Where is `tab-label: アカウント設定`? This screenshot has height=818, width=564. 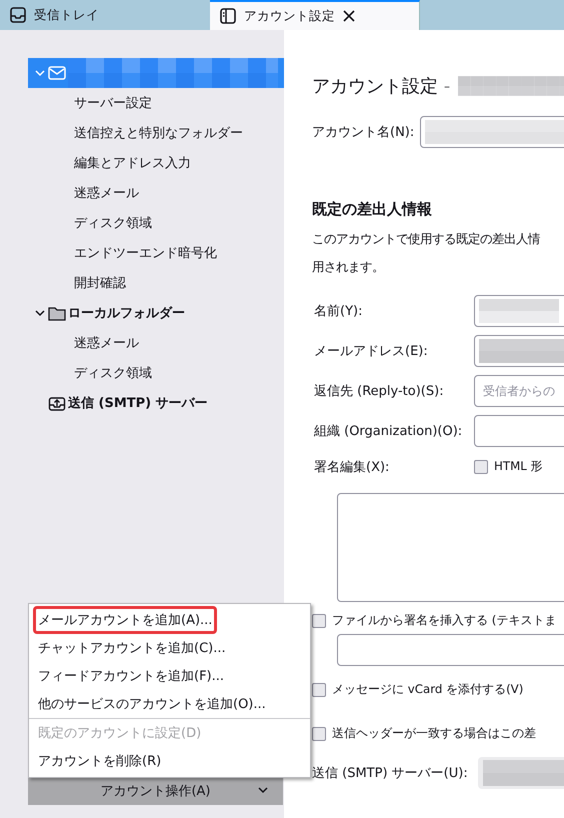
tab-label: アカウント設定 is located at coordinates (289, 16).